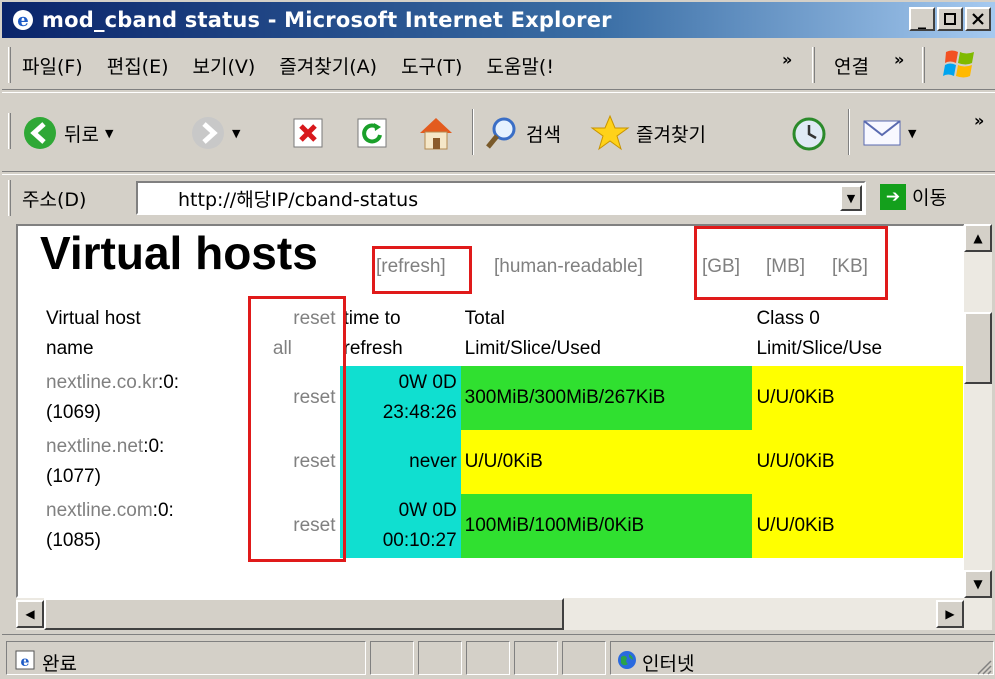 Image resolution: width=995 pixels, height=679 pixels. I want to click on host-link: nextline.net, so click(94, 446).